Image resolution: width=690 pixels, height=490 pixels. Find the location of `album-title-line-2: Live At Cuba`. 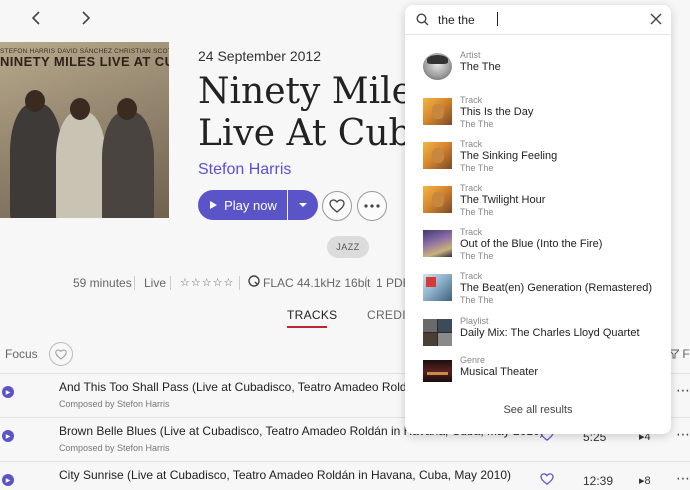

album-title-line-2: Live At Cuba is located at coordinates (316, 133).